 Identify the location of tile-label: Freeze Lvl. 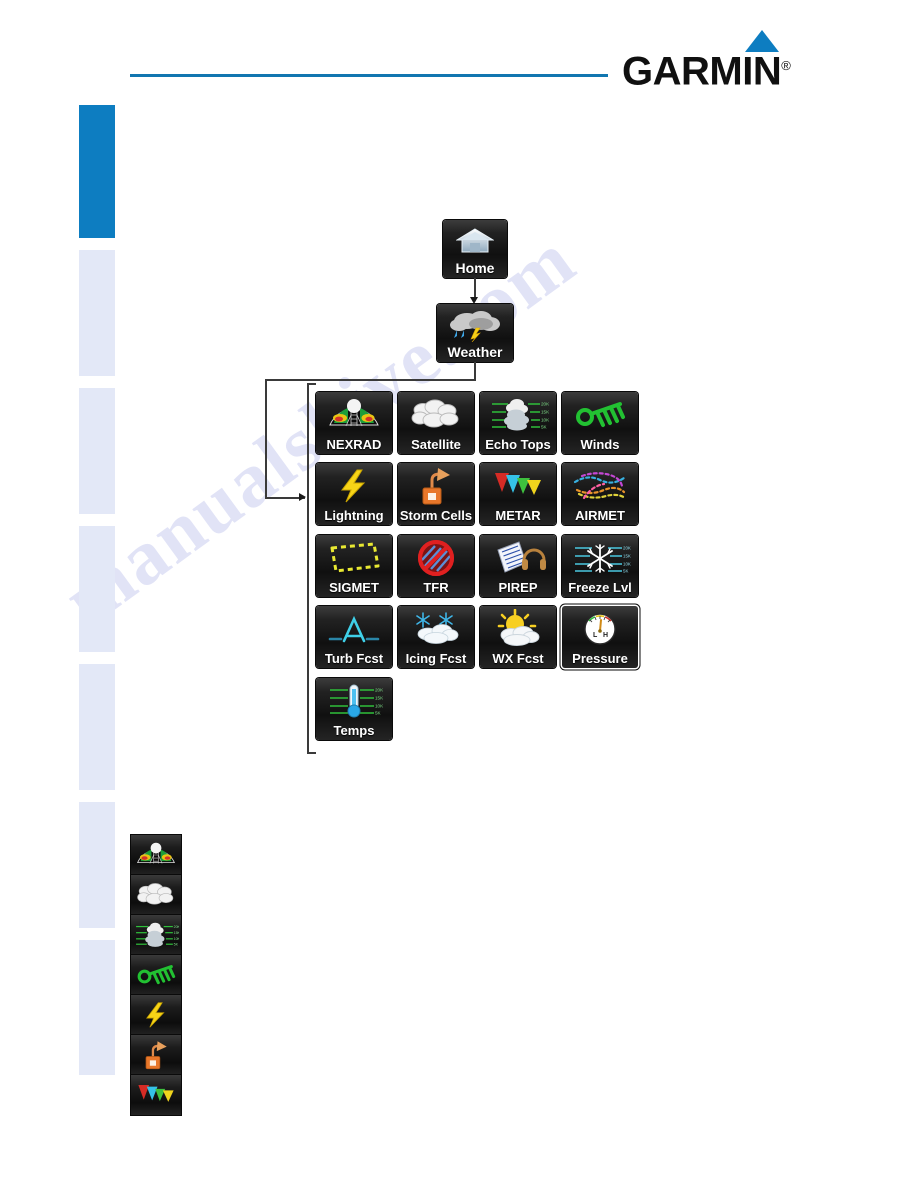
(600, 587).